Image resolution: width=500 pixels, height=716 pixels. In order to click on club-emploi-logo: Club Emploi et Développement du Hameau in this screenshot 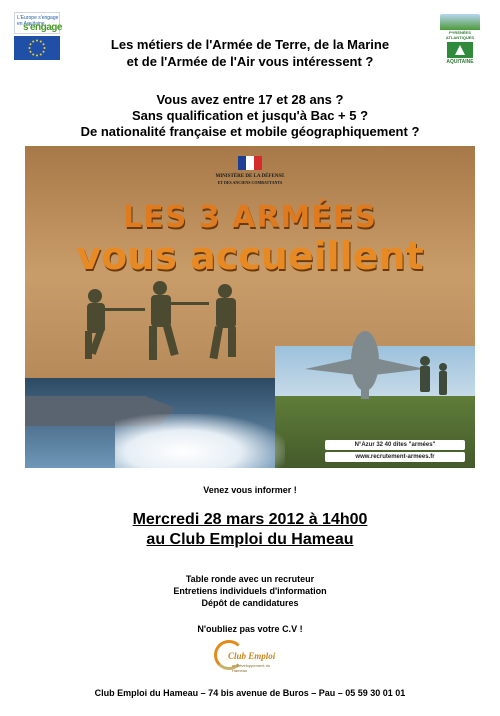, I will do `click(250, 658)`.